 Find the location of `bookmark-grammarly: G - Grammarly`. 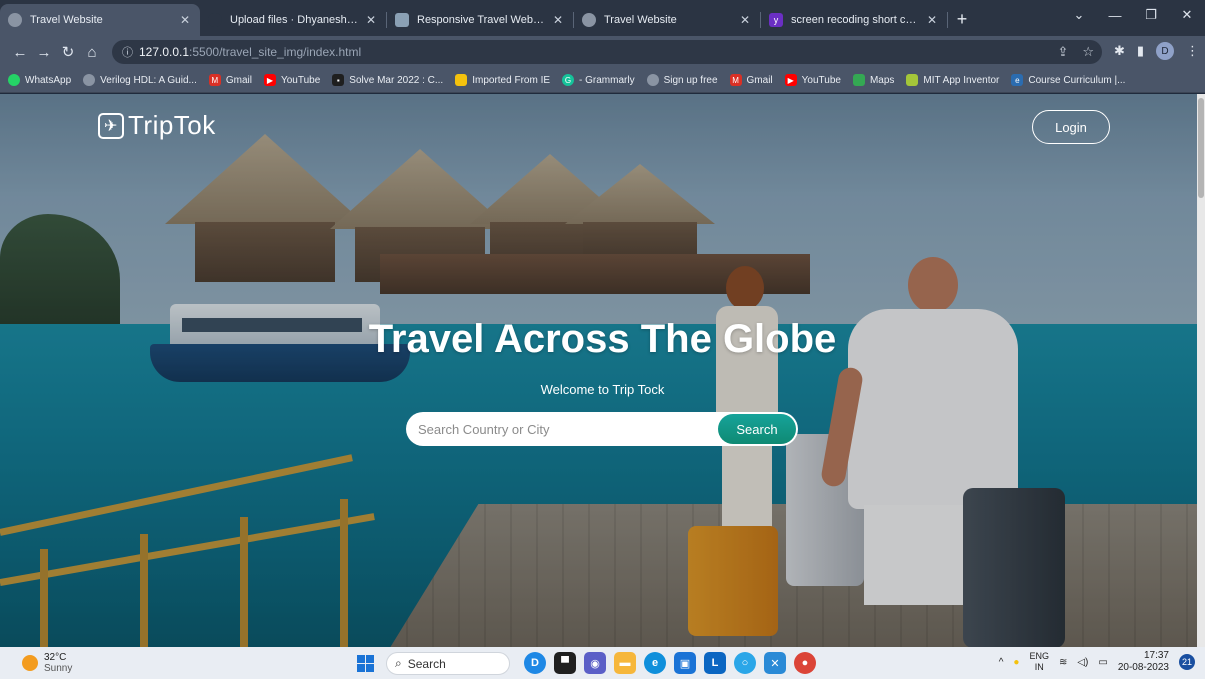

bookmark-grammarly: G - Grammarly is located at coordinates (598, 80).